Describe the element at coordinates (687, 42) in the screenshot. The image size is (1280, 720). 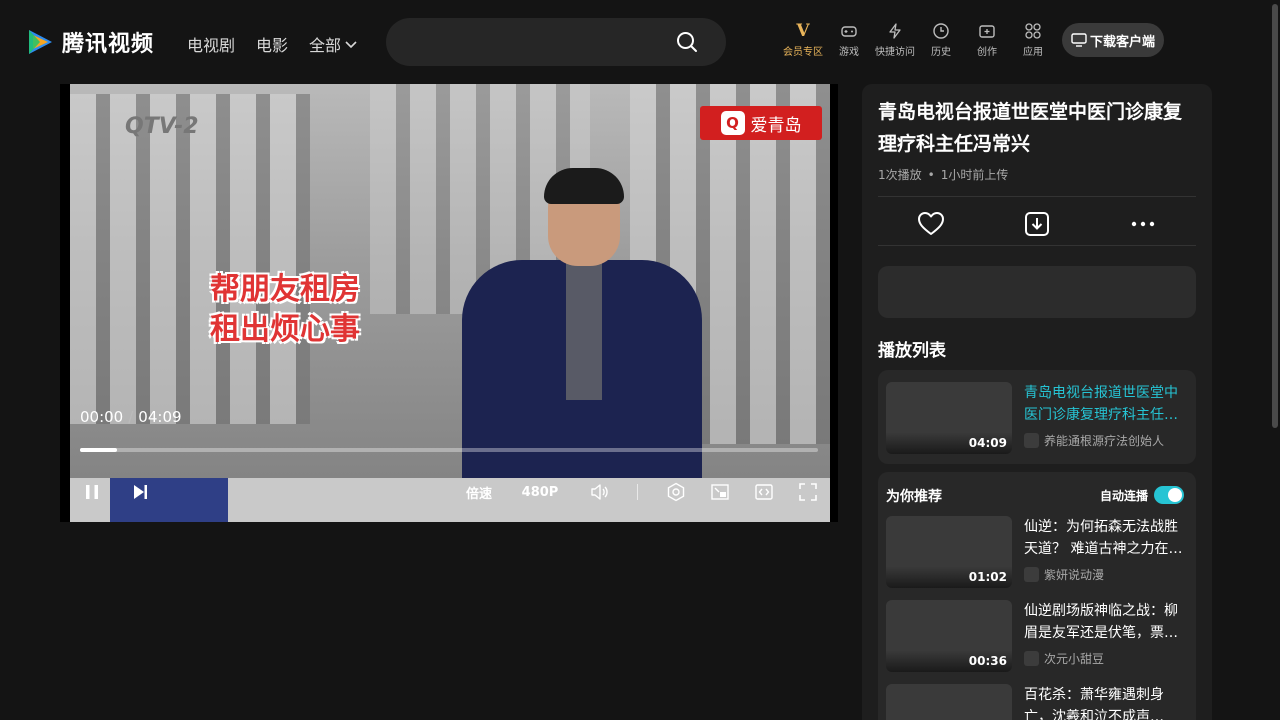
I see `search-icon` at that location.